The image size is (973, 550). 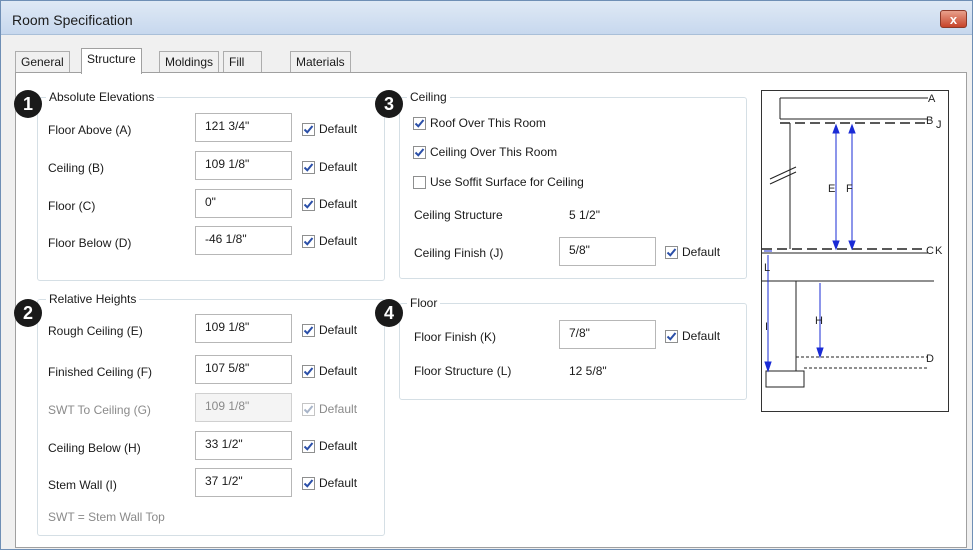 What do you see at coordinates (455, 337) in the screenshot?
I see `floor-finish-label: Floor Finish (K)` at bounding box center [455, 337].